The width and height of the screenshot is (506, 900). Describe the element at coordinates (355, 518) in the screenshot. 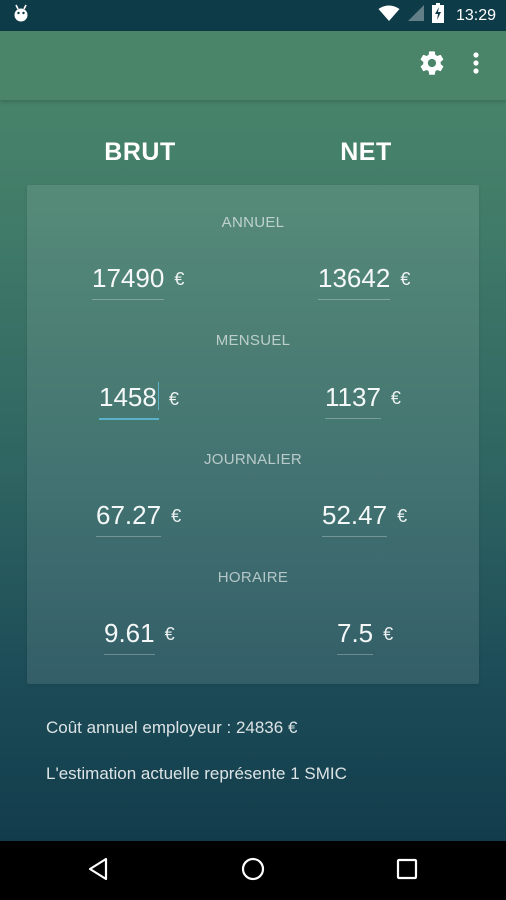

I see `journalier-net-input: 52.47` at that location.